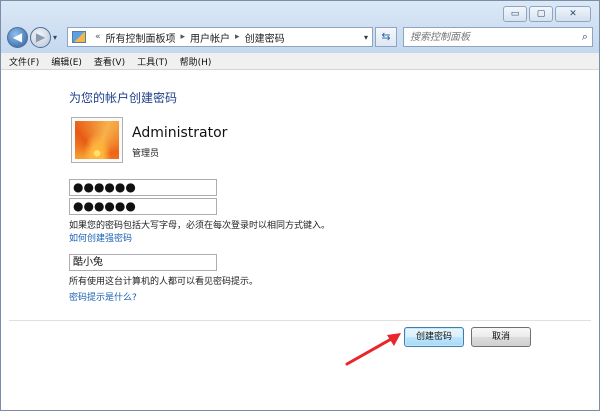 This screenshot has width=600, height=411. What do you see at coordinates (434, 337) in the screenshot?
I see `create-password-button: 创建密码` at bounding box center [434, 337].